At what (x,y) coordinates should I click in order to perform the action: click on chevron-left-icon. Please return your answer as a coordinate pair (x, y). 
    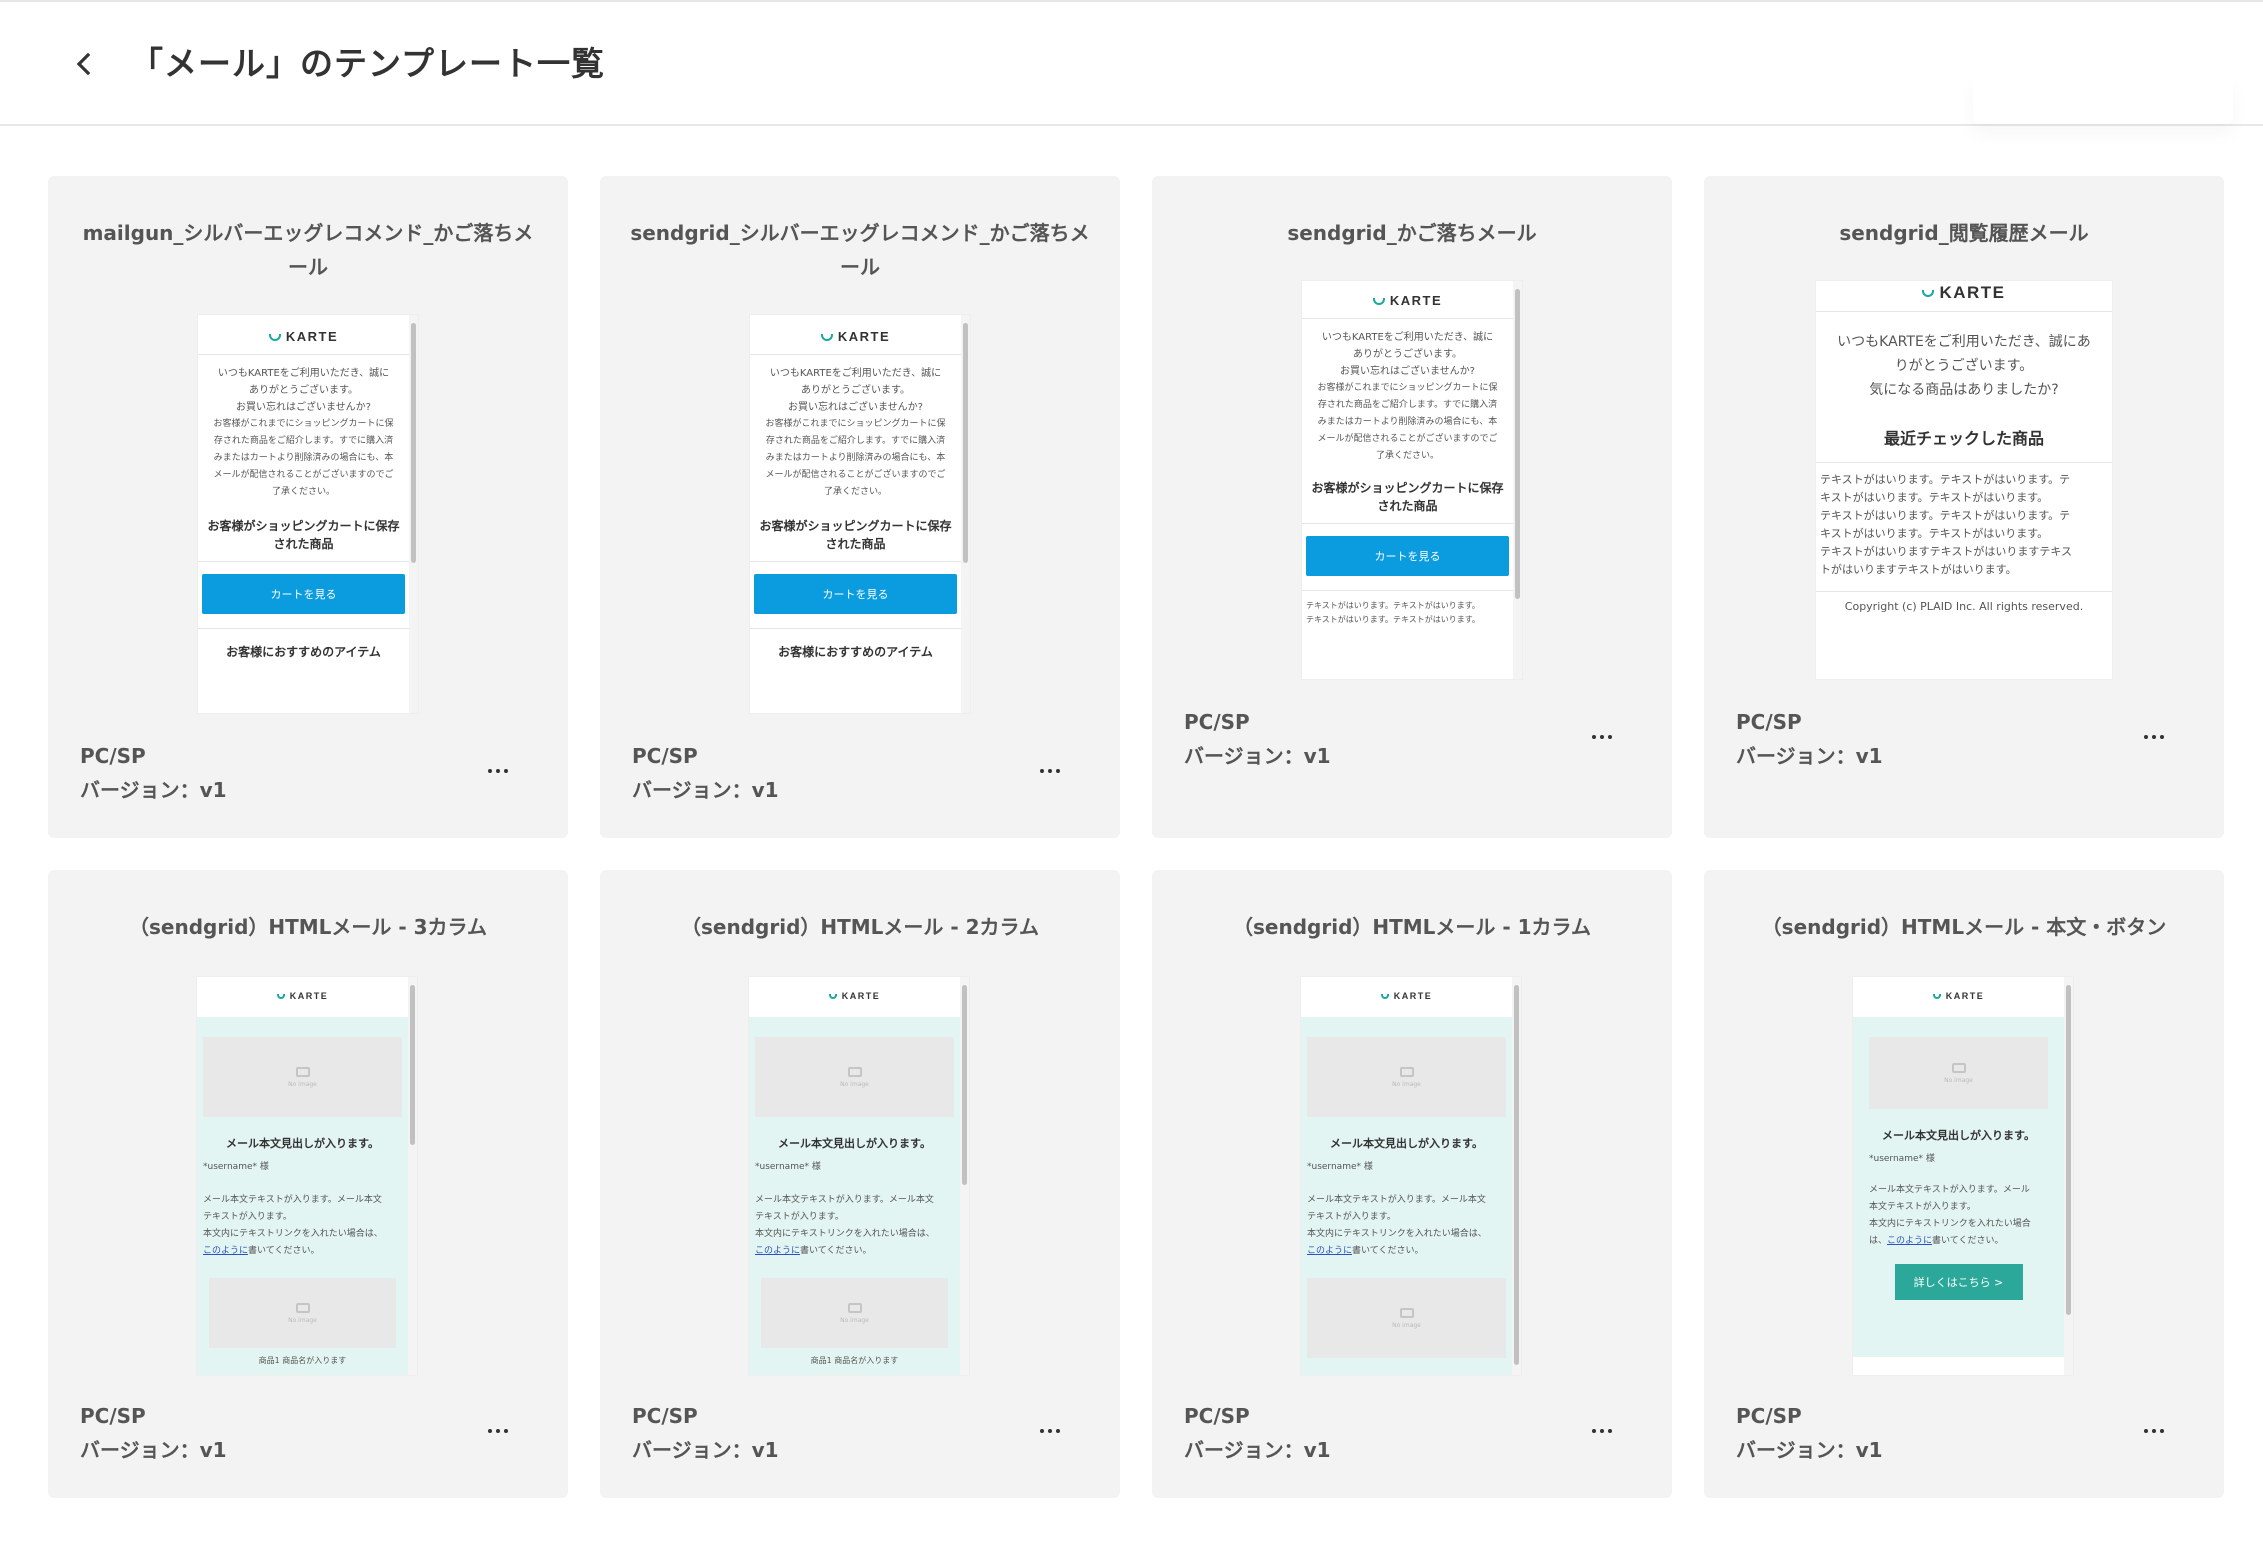
    Looking at the image, I should click on (83, 64).